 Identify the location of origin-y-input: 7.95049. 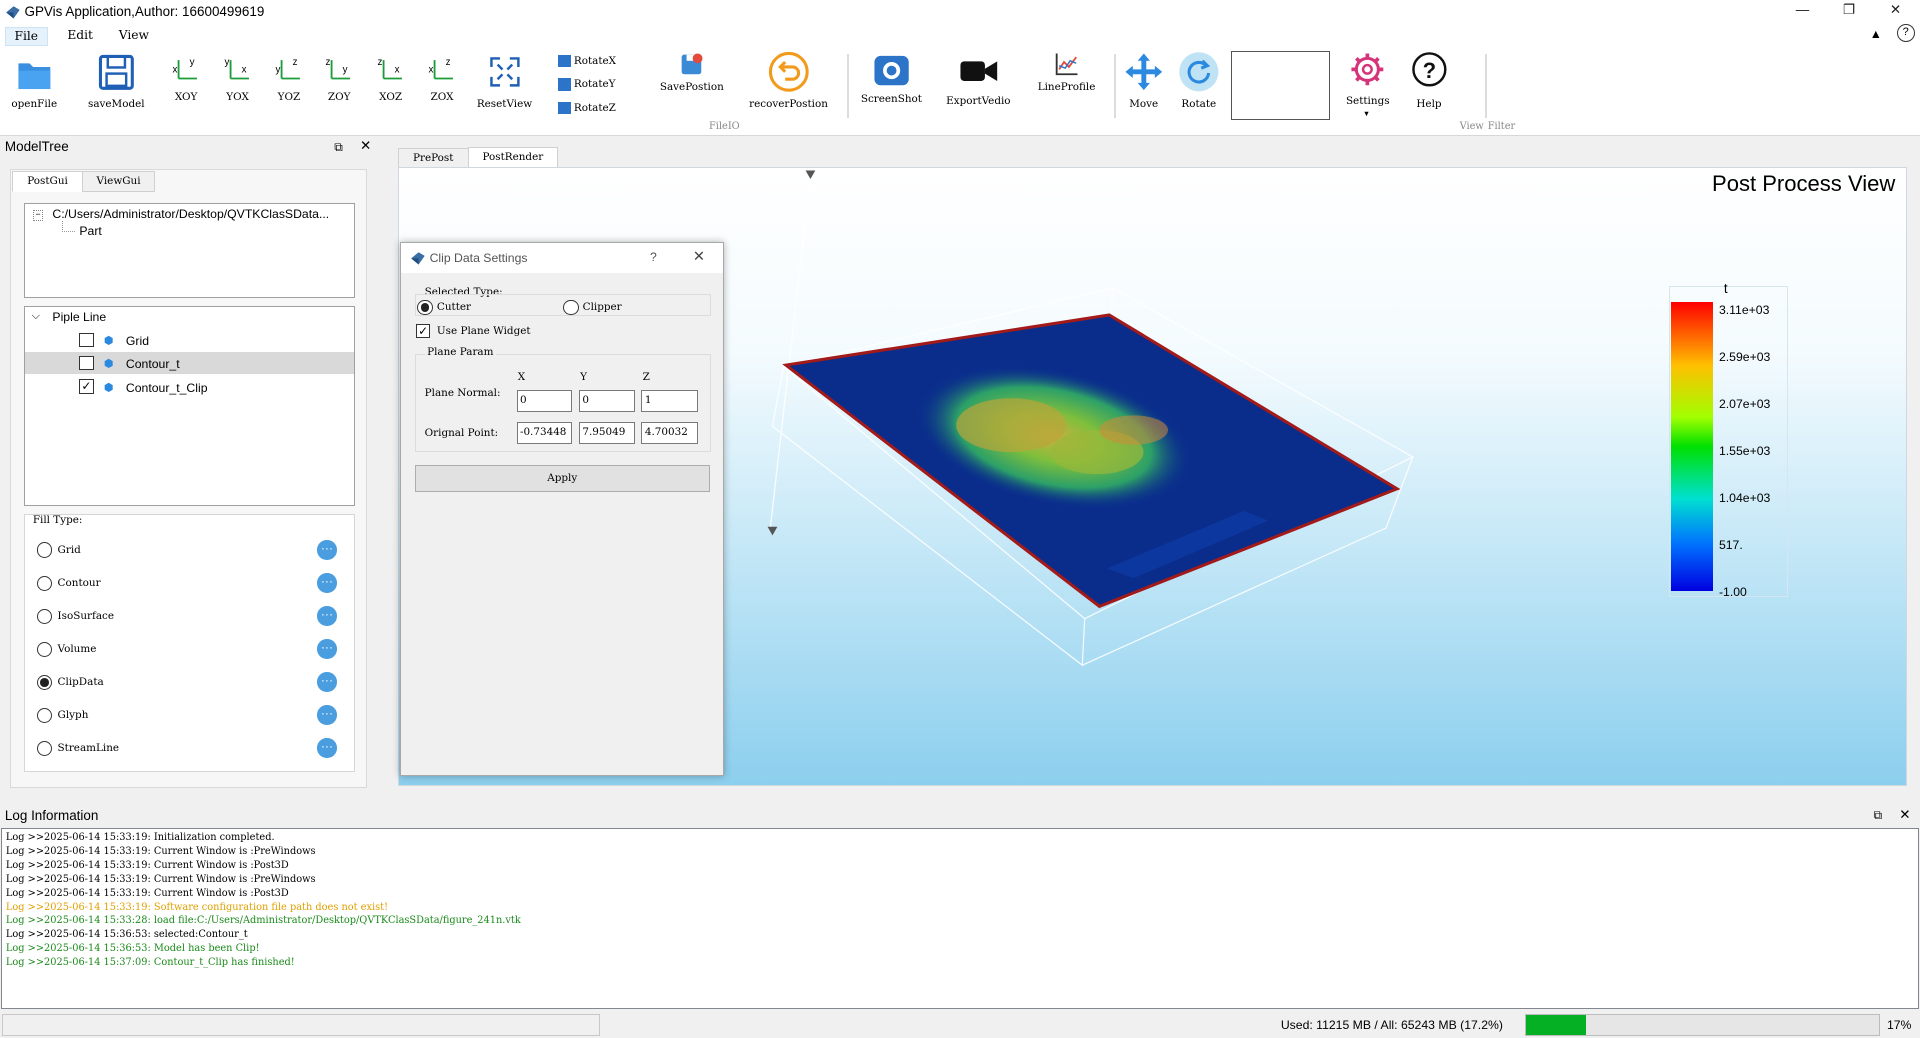
(607, 433).